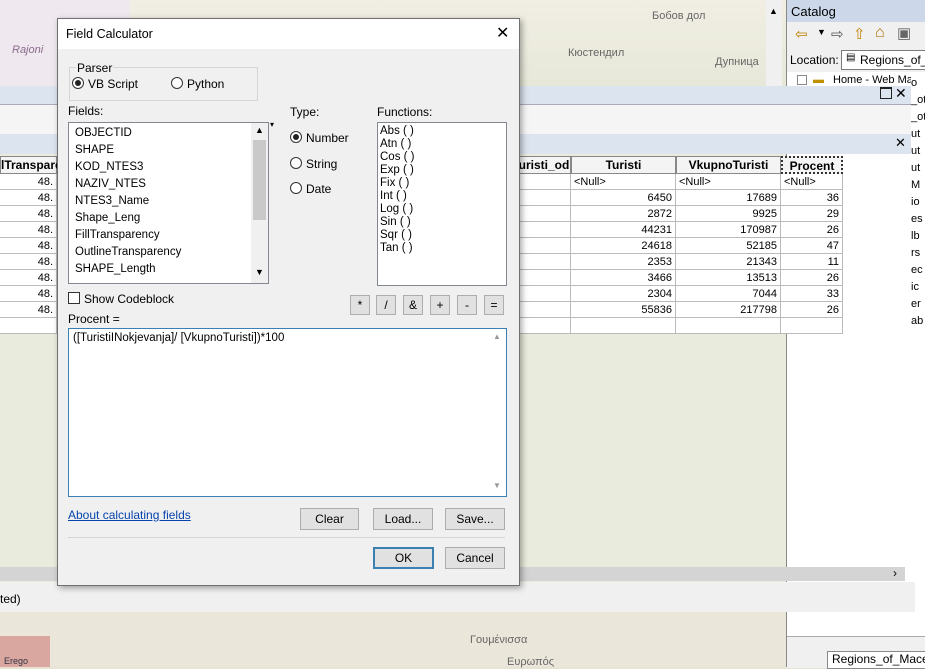 Image resolution: width=925 pixels, height=669 pixels. I want to click on parser-vbscript-option: VB Script, so click(117, 84).